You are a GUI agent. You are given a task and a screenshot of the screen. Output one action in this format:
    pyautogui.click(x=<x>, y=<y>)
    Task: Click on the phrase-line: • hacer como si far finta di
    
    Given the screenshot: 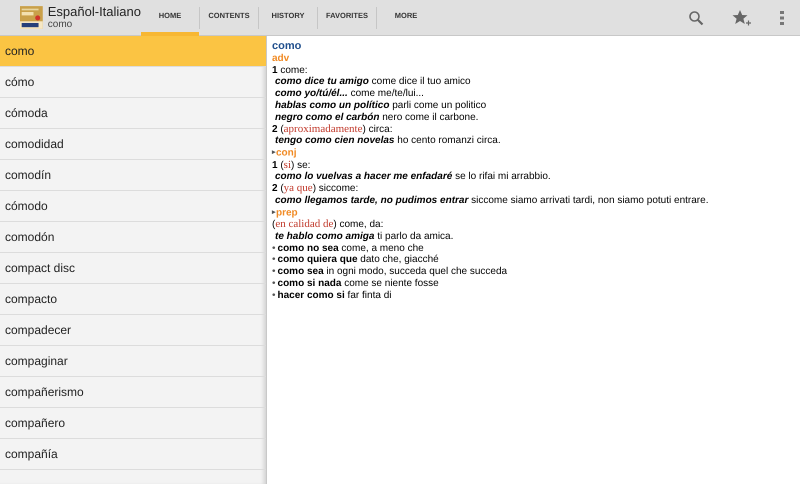 What is the action you would take?
    pyautogui.click(x=332, y=296)
    